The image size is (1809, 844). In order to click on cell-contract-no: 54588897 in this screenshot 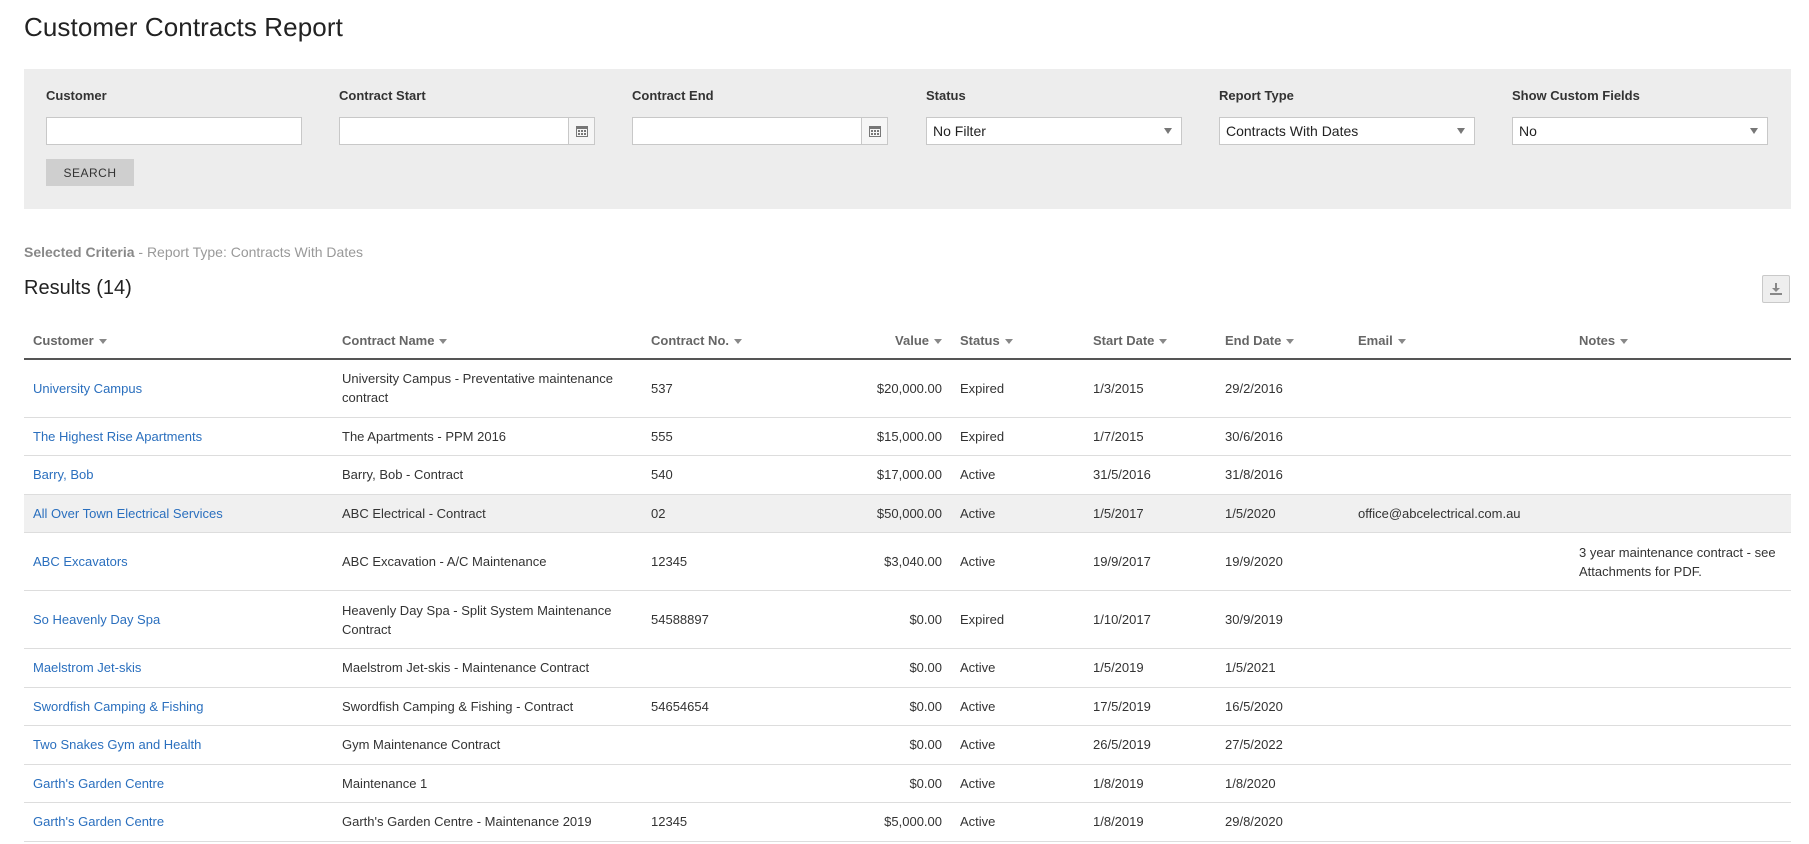, I will do `click(717, 619)`.